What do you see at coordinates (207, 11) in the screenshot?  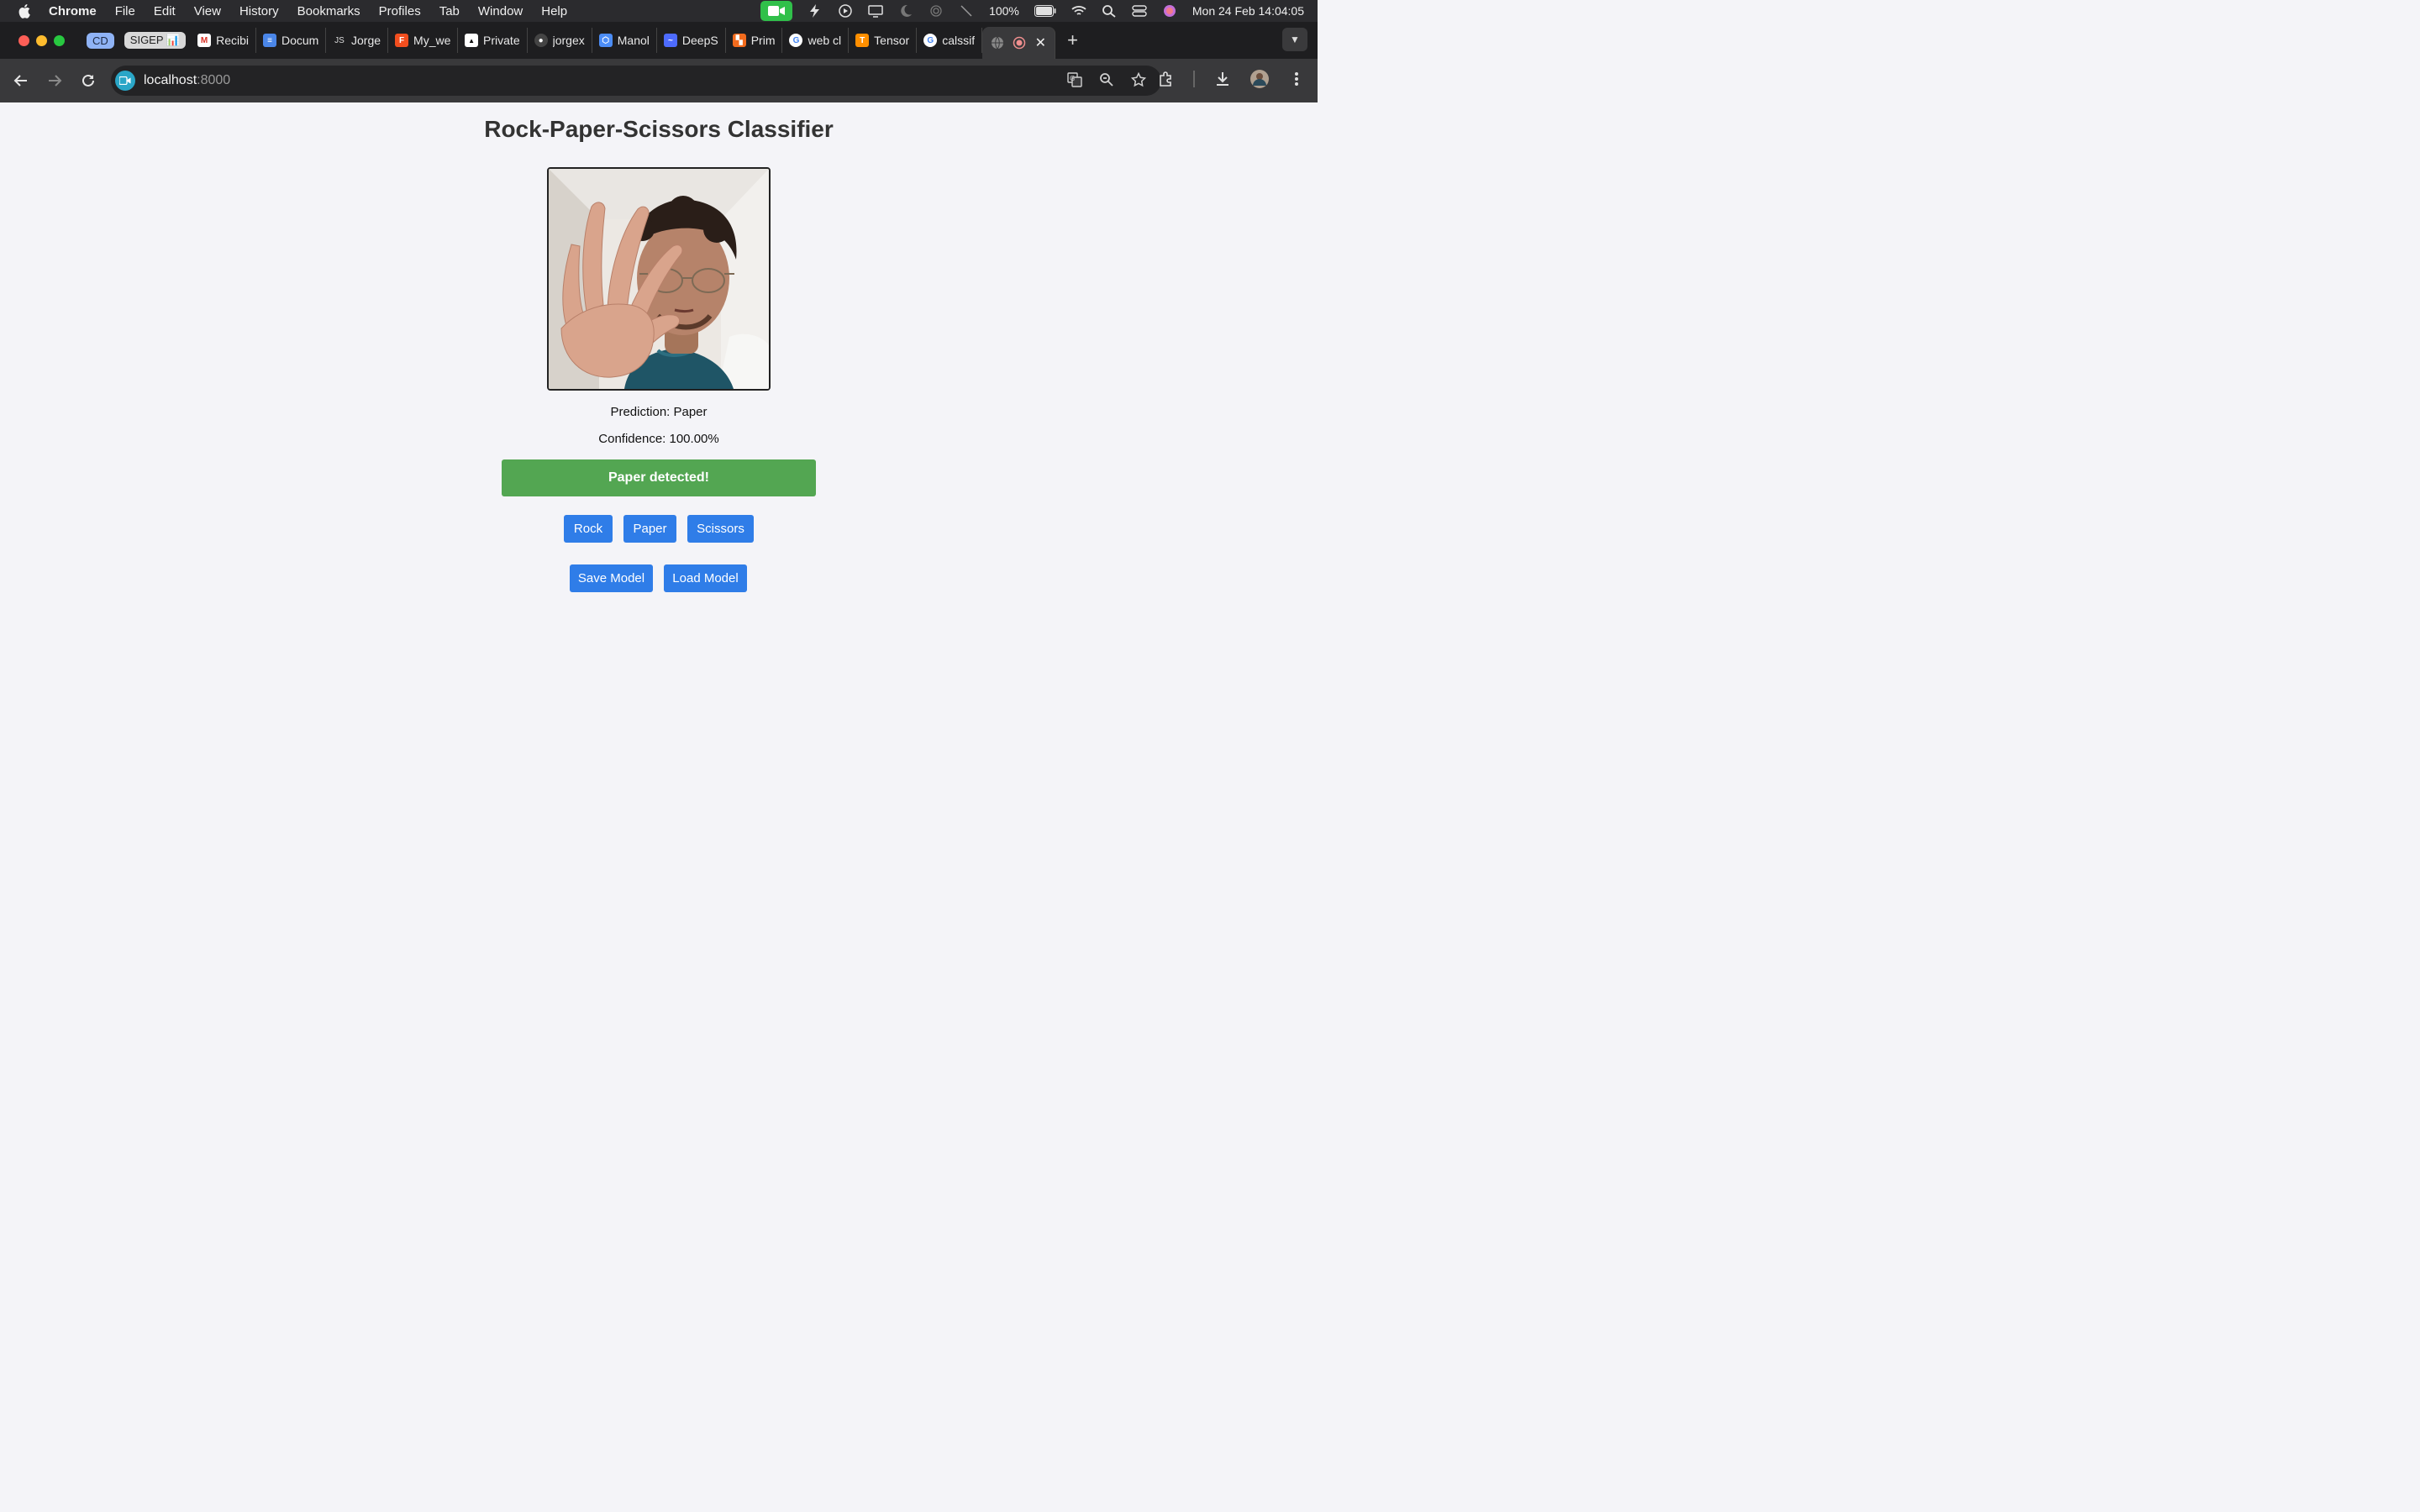 I see `menu-view: View` at bounding box center [207, 11].